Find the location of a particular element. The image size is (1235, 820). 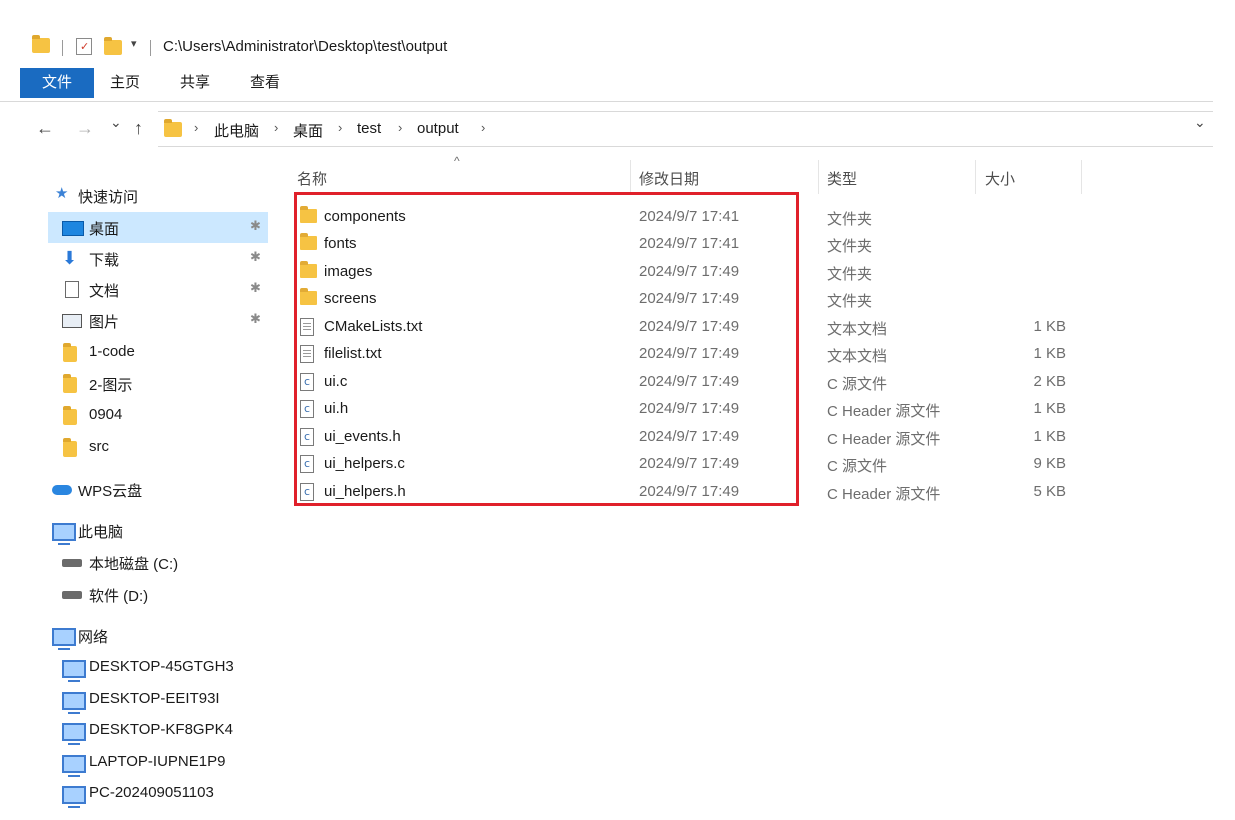

sort-ascending-icon: ^ is located at coordinates (457, 161).